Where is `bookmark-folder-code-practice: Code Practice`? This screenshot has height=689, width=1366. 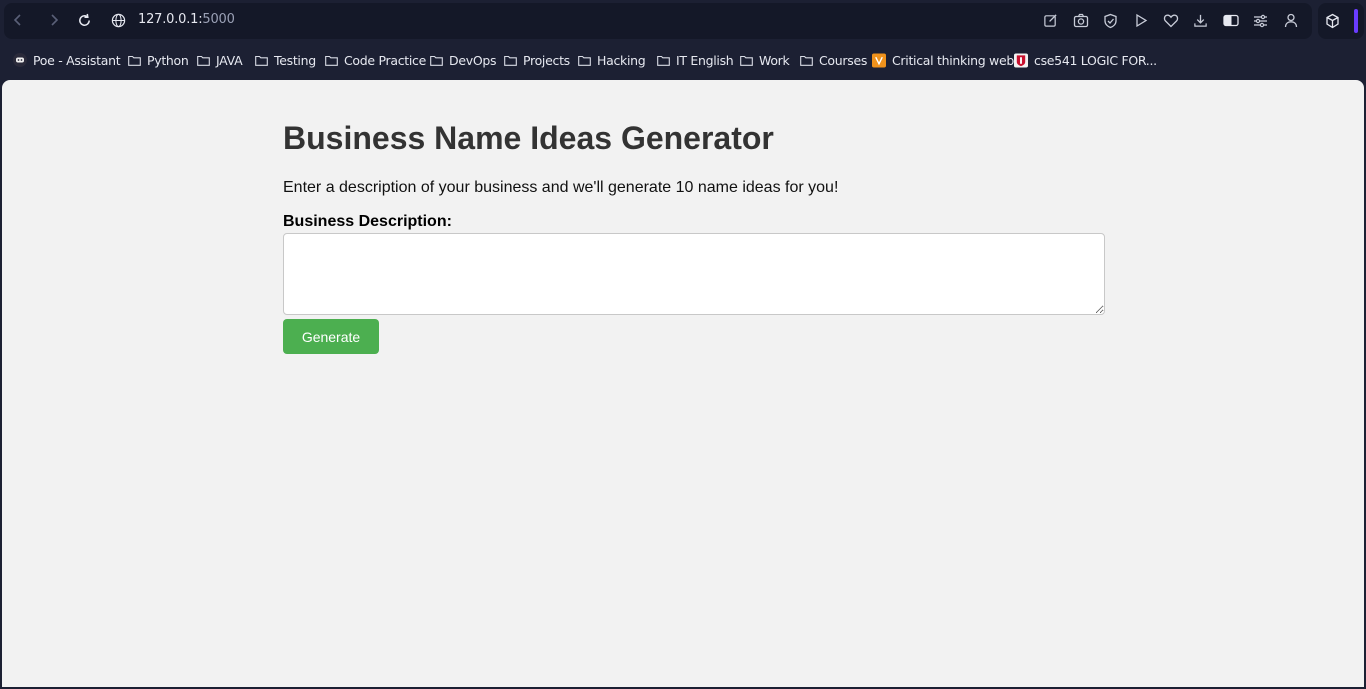
bookmark-folder-code-practice: Code Practice is located at coordinates (375, 60).